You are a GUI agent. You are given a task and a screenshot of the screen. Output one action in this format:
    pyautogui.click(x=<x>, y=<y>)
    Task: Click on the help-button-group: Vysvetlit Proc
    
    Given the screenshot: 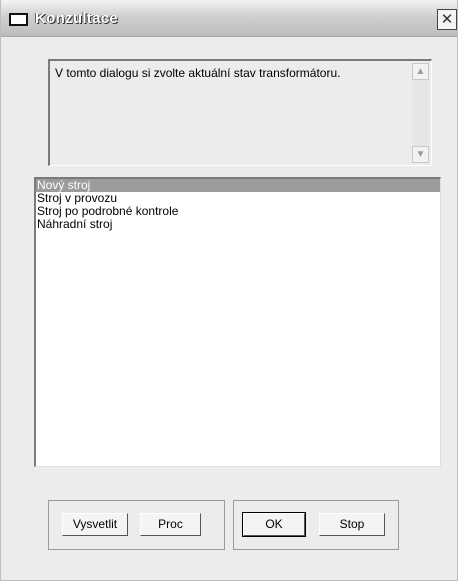 What is the action you would take?
    pyautogui.click(x=136, y=525)
    